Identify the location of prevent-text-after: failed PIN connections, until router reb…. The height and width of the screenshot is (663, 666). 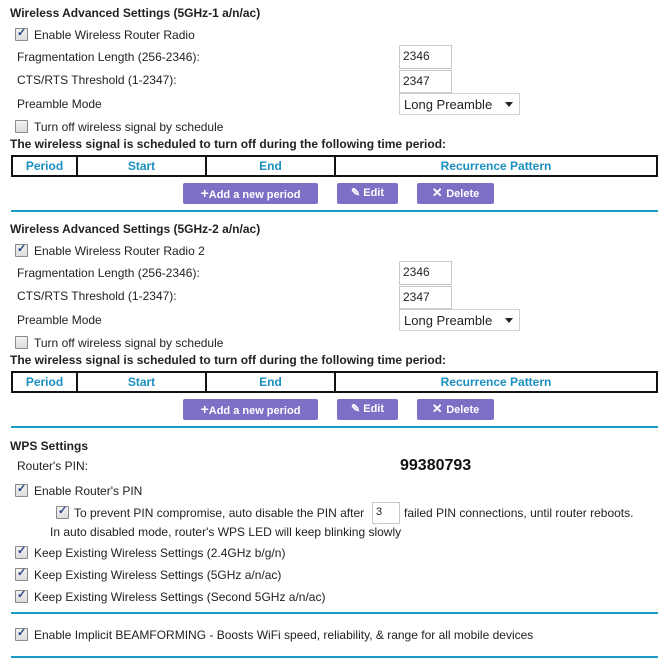
(519, 513).